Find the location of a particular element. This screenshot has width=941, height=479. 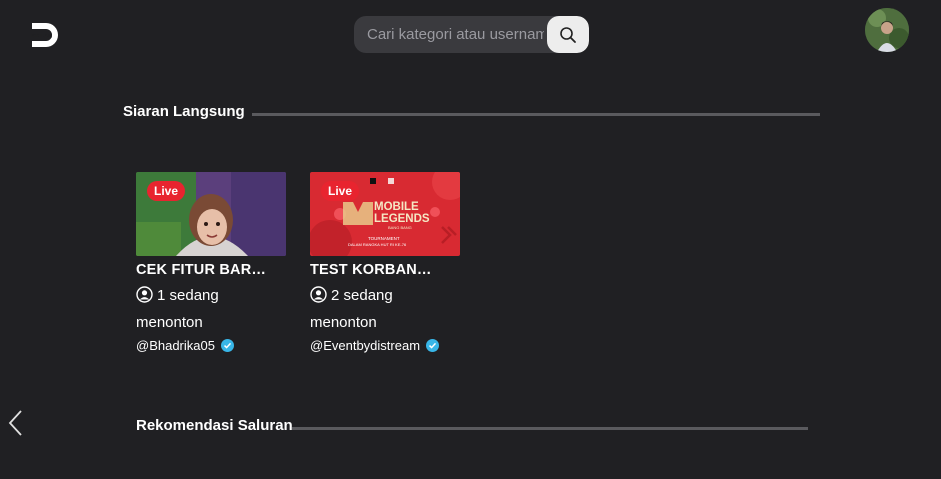

channel-handle: @Bhadrika05 is located at coordinates (211, 345).